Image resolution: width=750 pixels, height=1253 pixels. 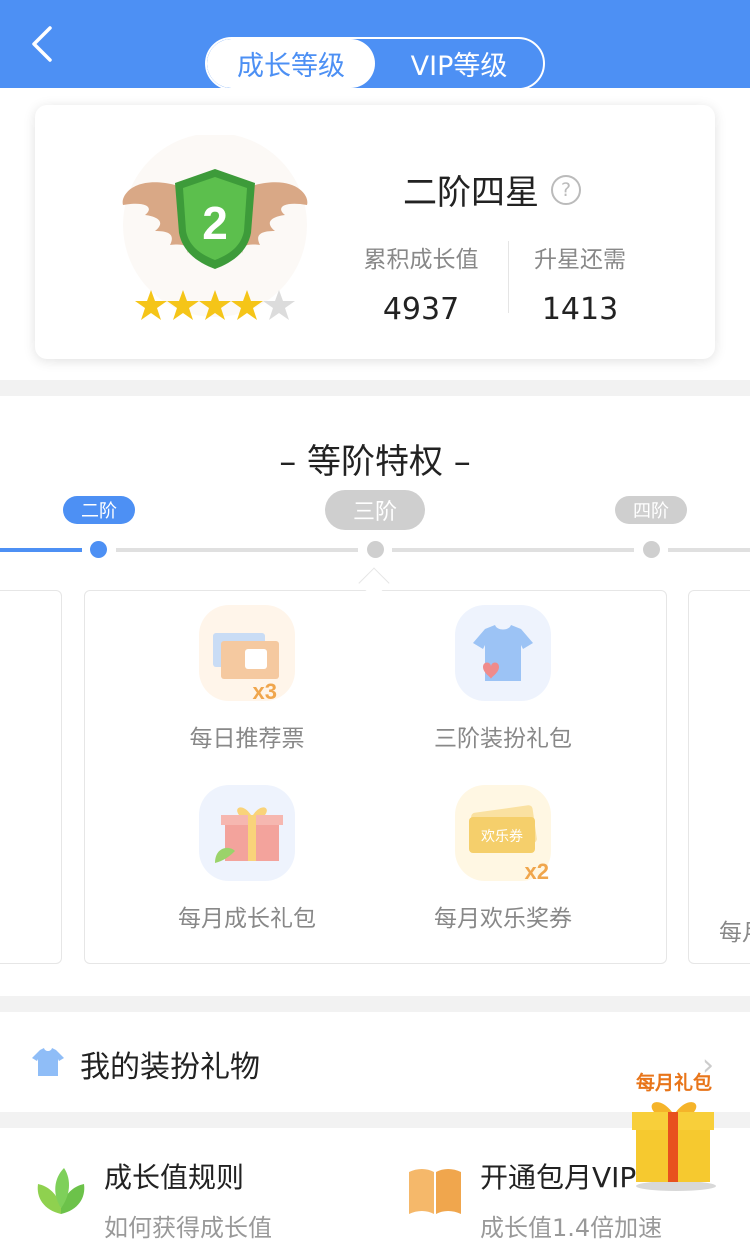 I want to click on tier-pill-4: 四阶, so click(x=651, y=510).